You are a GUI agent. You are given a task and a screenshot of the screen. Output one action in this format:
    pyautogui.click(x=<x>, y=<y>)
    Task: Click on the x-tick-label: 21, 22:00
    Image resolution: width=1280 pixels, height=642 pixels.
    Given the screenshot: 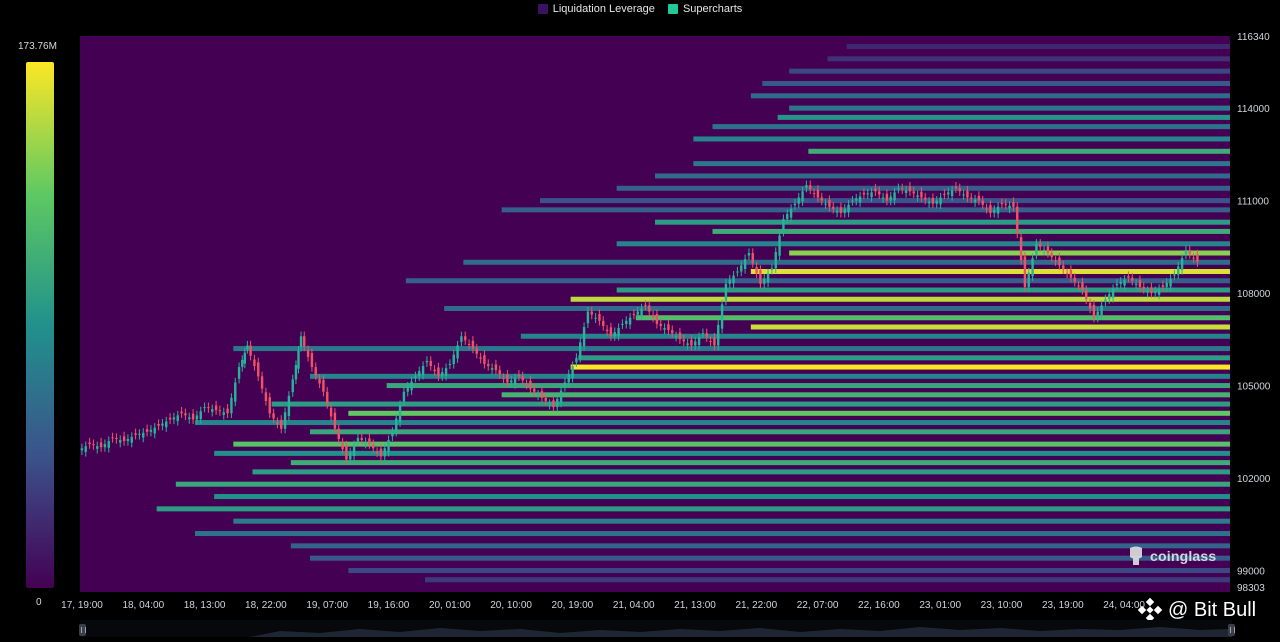 What is the action you would take?
    pyautogui.click(x=756, y=605)
    